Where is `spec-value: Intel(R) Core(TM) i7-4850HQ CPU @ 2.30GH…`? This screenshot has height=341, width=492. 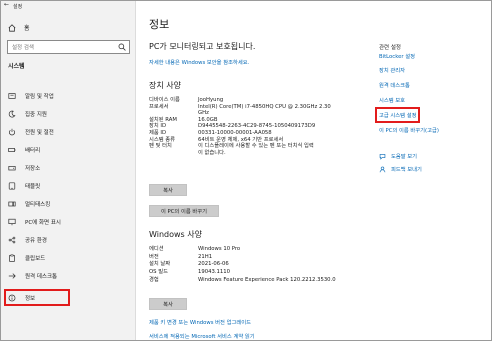
spec-value: Intel(R) Core(TM) i7-4850HQ CPU @ 2.30GH… is located at coordinates (264, 106).